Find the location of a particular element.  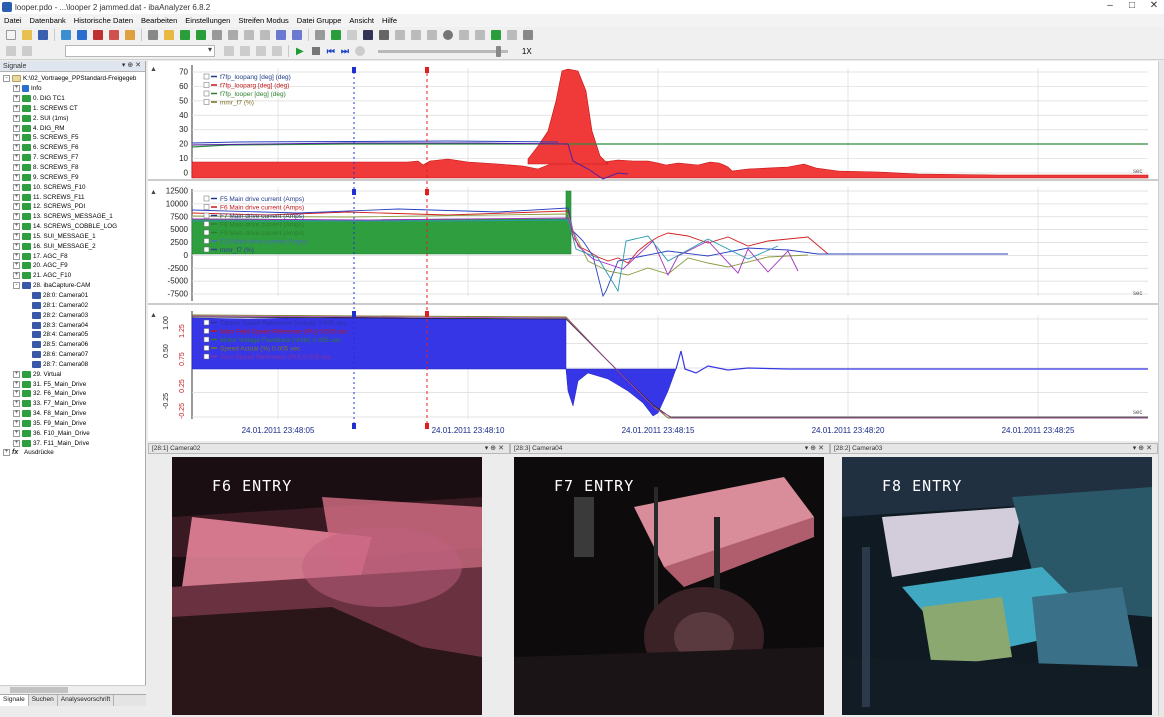

legend-label: F5 Main drive current (Amps) is located at coordinates (262, 199).